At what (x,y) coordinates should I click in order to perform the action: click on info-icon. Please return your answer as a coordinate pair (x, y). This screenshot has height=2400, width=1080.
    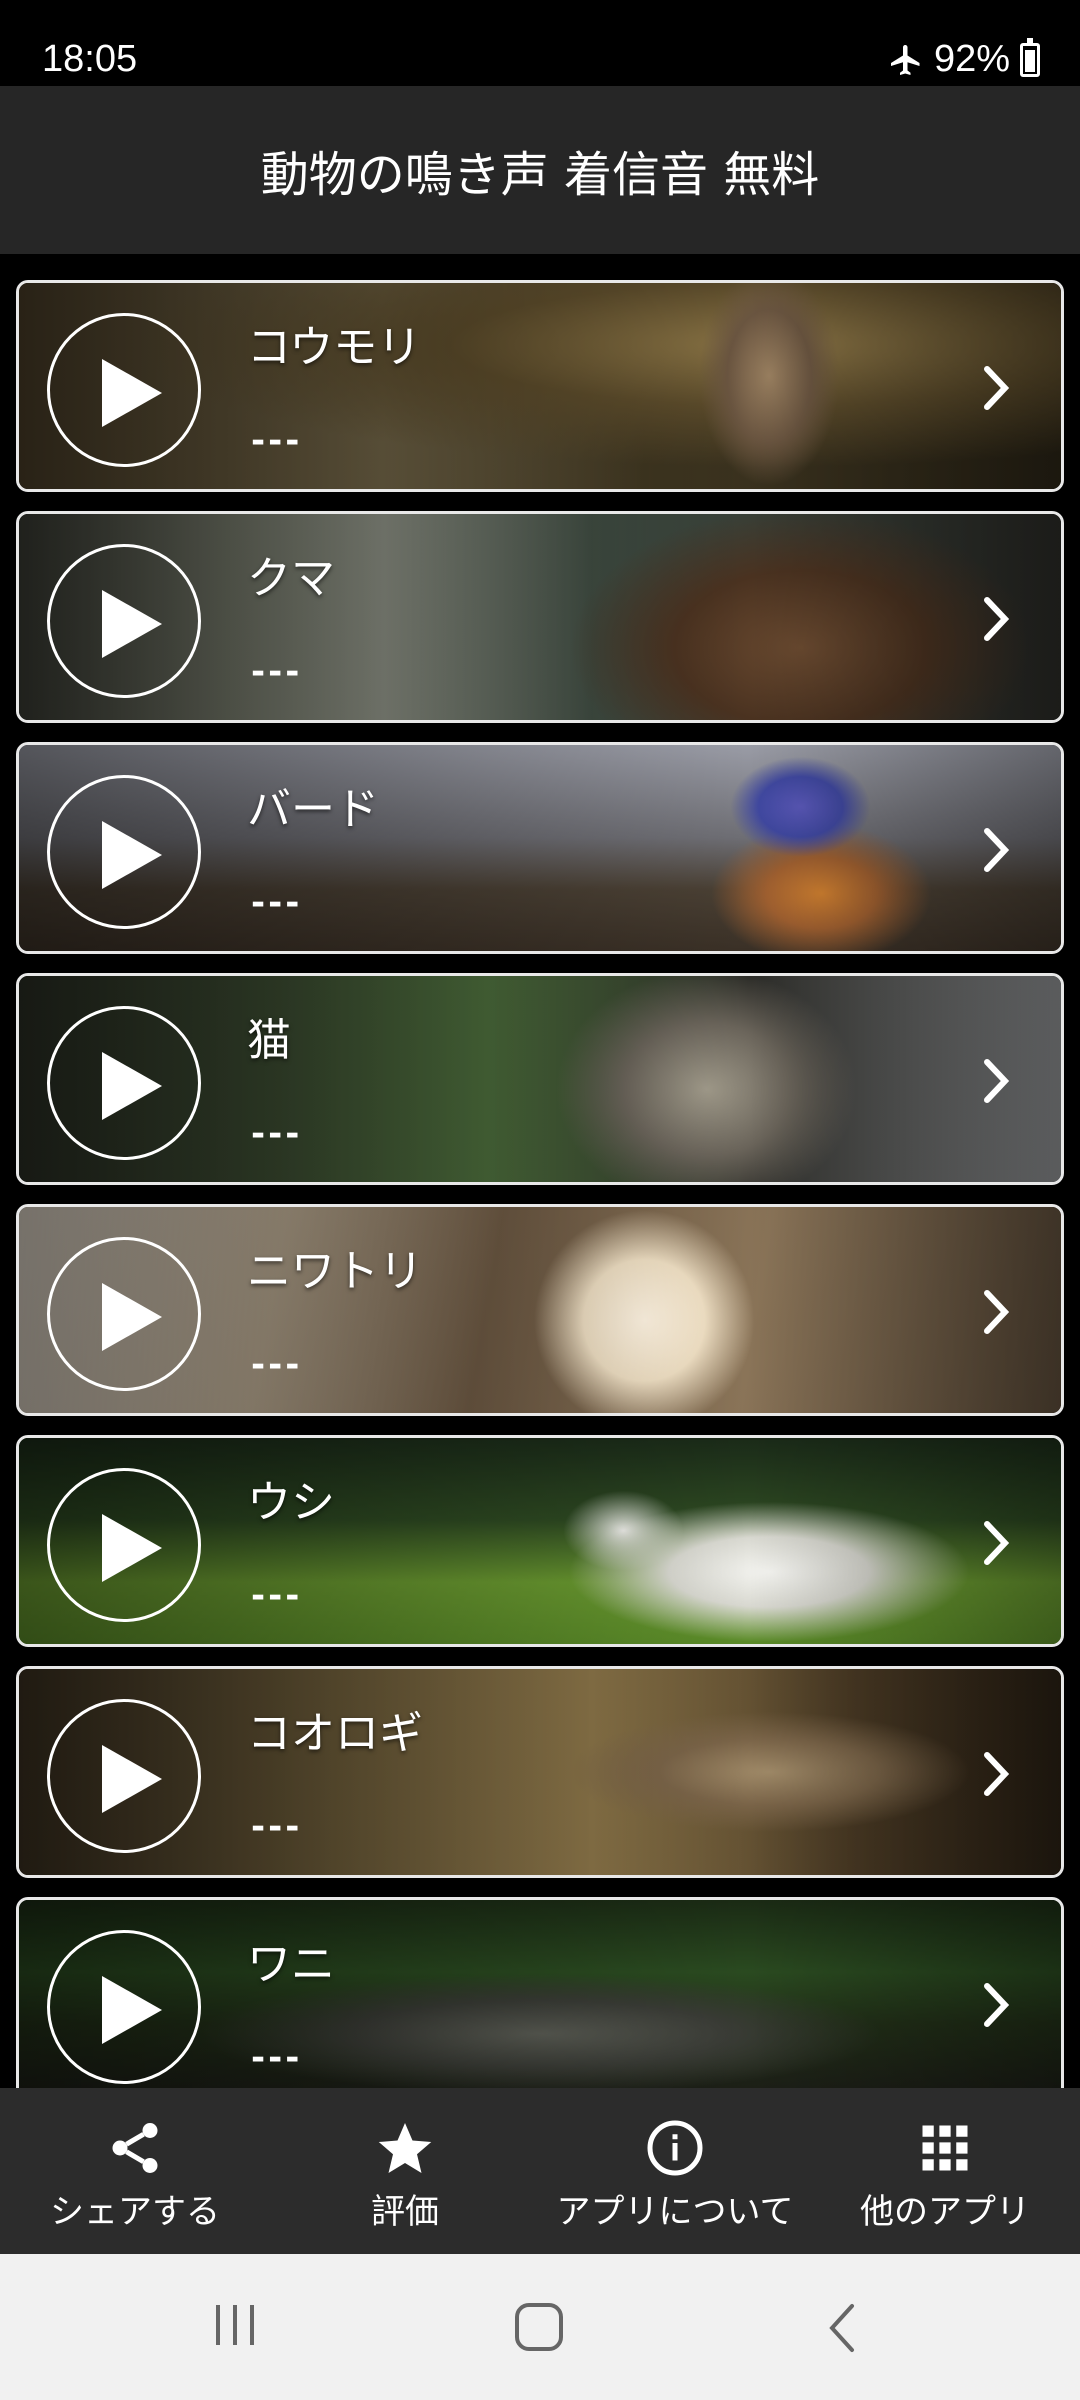
    Looking at the image, I should click on (675, 2148).